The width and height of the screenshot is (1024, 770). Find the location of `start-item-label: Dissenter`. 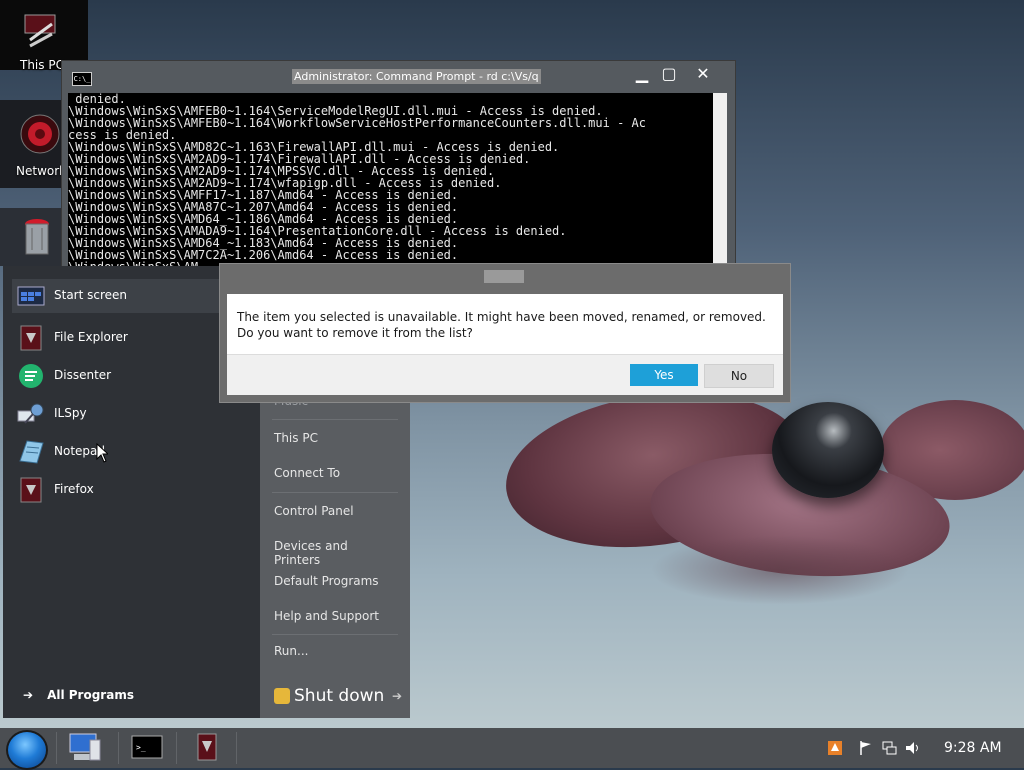

start-item-label: Dissenter is located at coordinates (83, 375).